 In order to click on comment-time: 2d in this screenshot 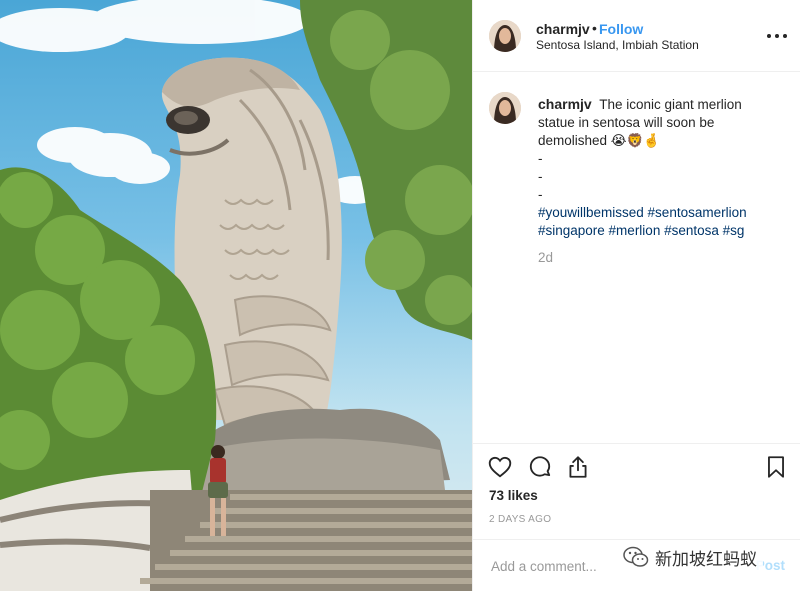, I will do `click(546, 257)`.